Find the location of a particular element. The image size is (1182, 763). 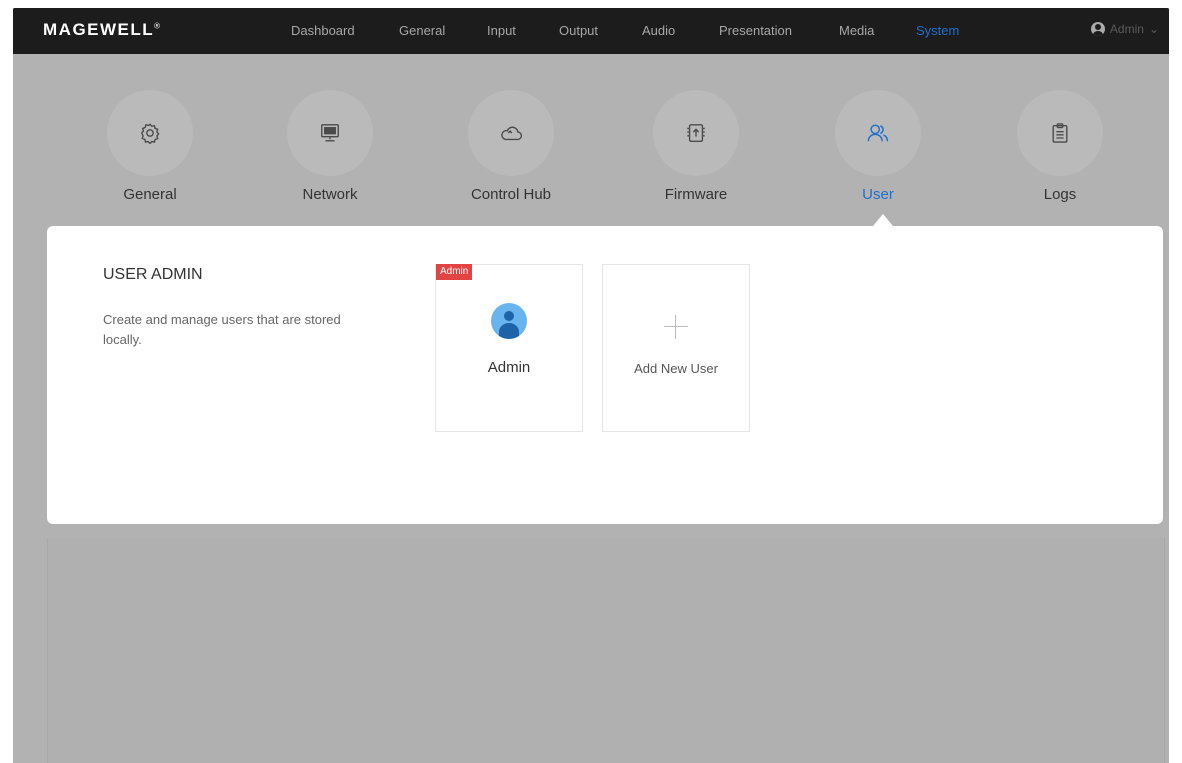

registered-mark: ® is located at coordinates (157, 26).